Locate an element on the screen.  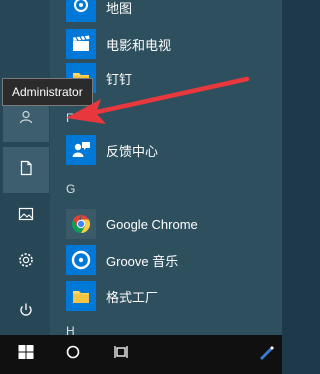
pictures-icon is located at coordinates (26, 216).